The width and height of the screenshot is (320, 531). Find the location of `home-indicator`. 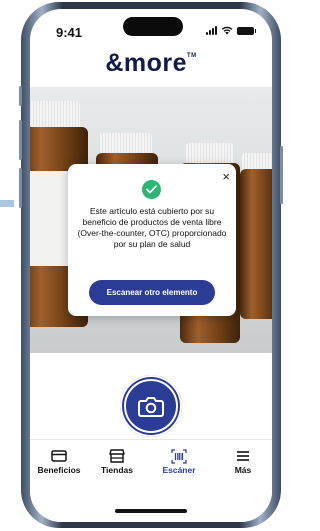

home-indicator is located at coordinates (151, 511).